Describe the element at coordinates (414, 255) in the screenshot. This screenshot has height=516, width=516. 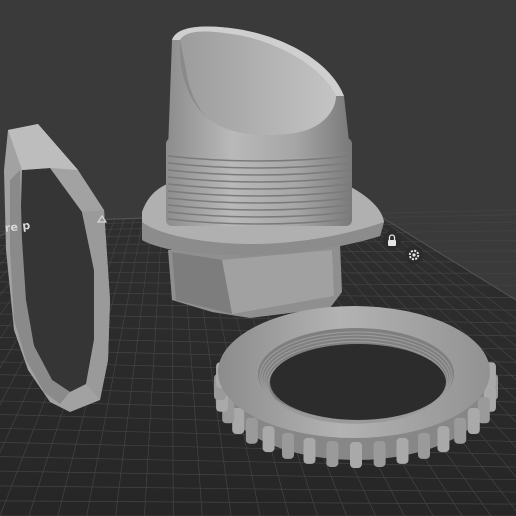
I see `gear-icon` at that location.